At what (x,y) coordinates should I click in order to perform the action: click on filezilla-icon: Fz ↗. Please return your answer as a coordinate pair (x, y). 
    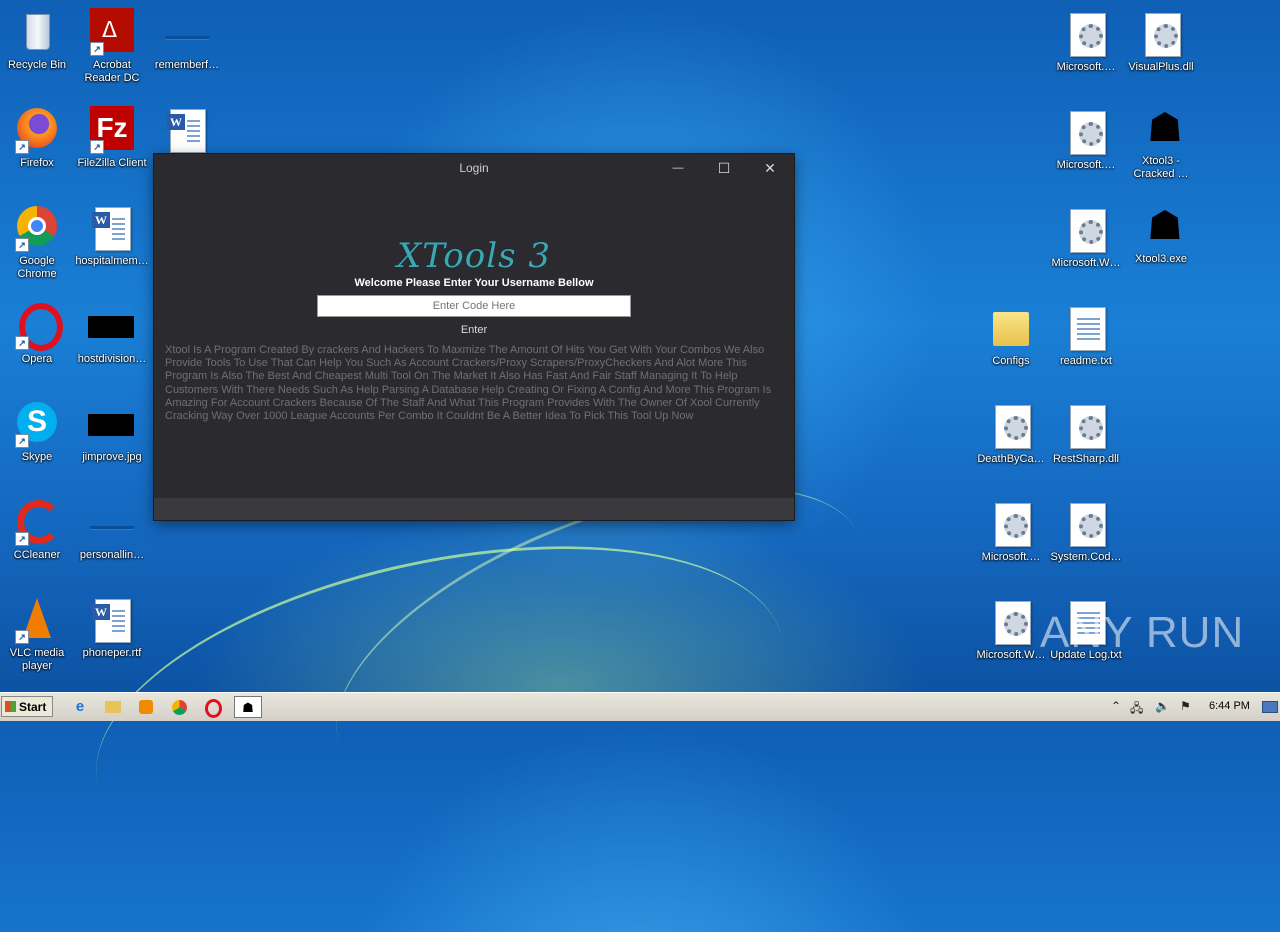
    Looking at the image, I should click on (112, 130).